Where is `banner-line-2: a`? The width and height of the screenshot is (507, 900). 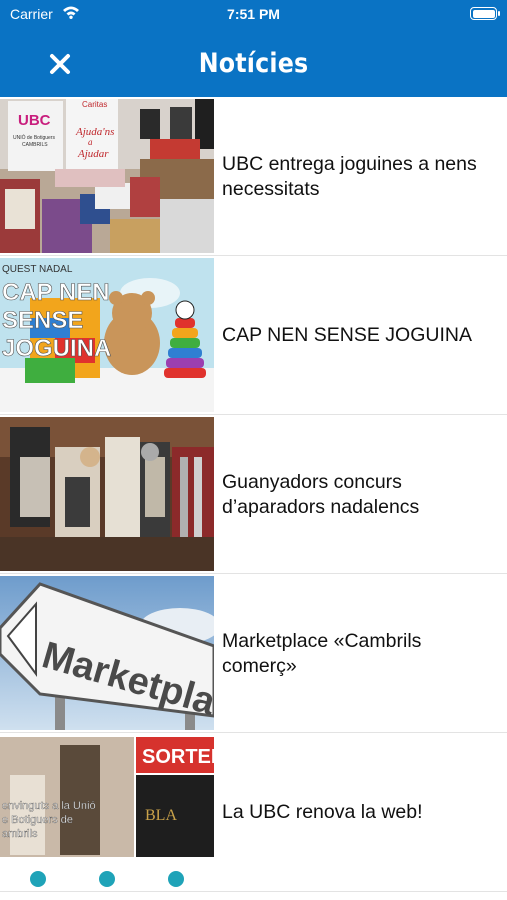
banner-line-2: a is located at coordinates (90, 142).